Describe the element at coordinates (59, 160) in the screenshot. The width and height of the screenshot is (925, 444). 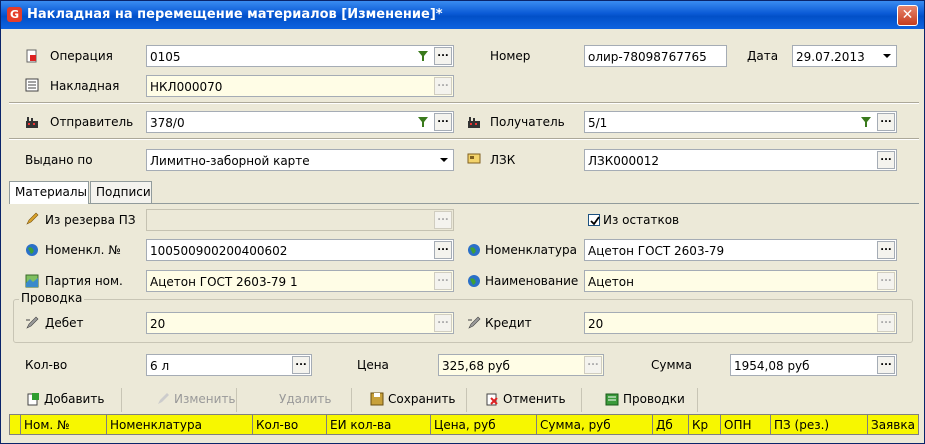
I see `issued-label: Выдано по` at that location.